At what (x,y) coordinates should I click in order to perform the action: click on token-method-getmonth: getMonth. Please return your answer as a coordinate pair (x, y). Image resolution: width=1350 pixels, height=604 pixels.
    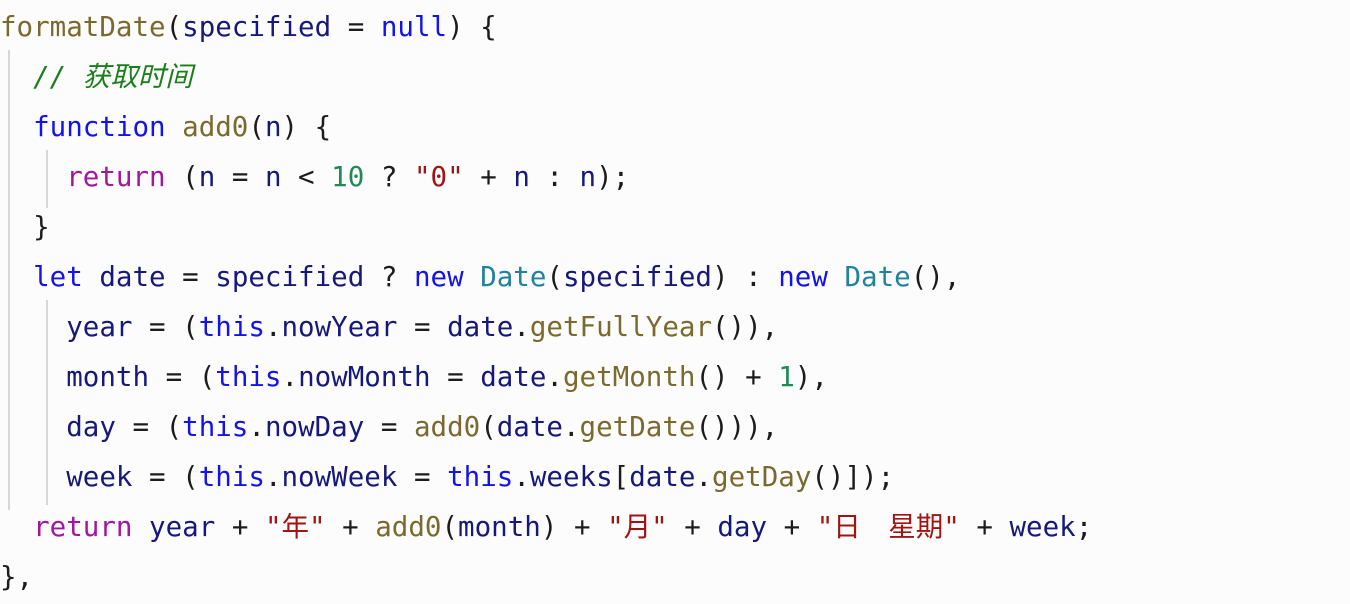
    Looking at the image, I should click on (629, 377).